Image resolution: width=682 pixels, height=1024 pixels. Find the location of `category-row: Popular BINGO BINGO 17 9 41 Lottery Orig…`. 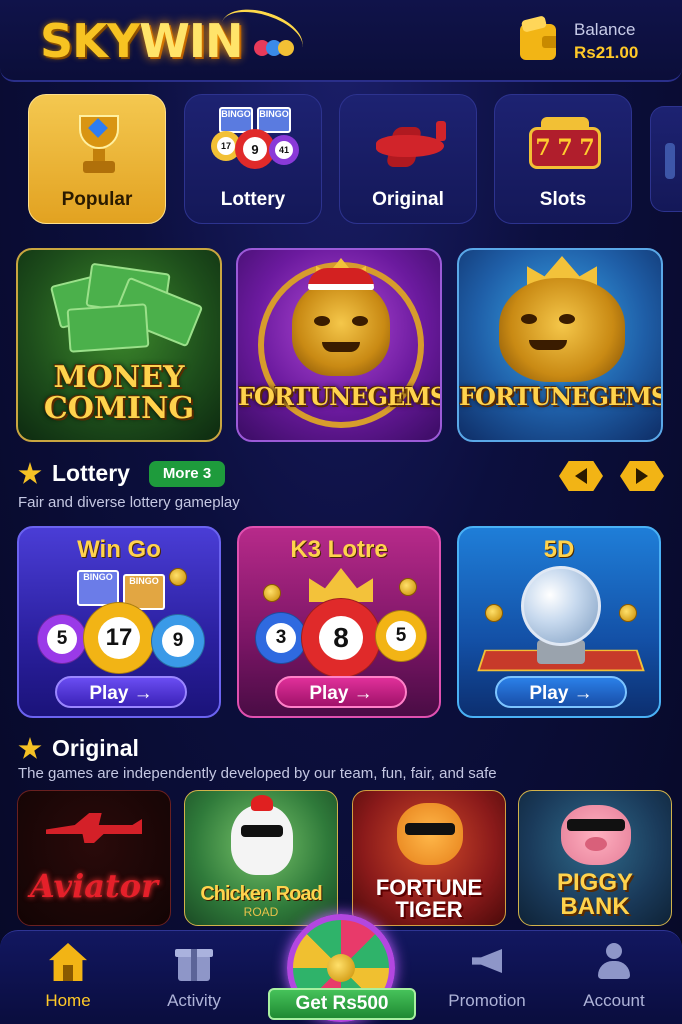

category-row: Popular BINGO BINGO 17 9 41 Lottery Orig… is located at coordinates (355, 159).